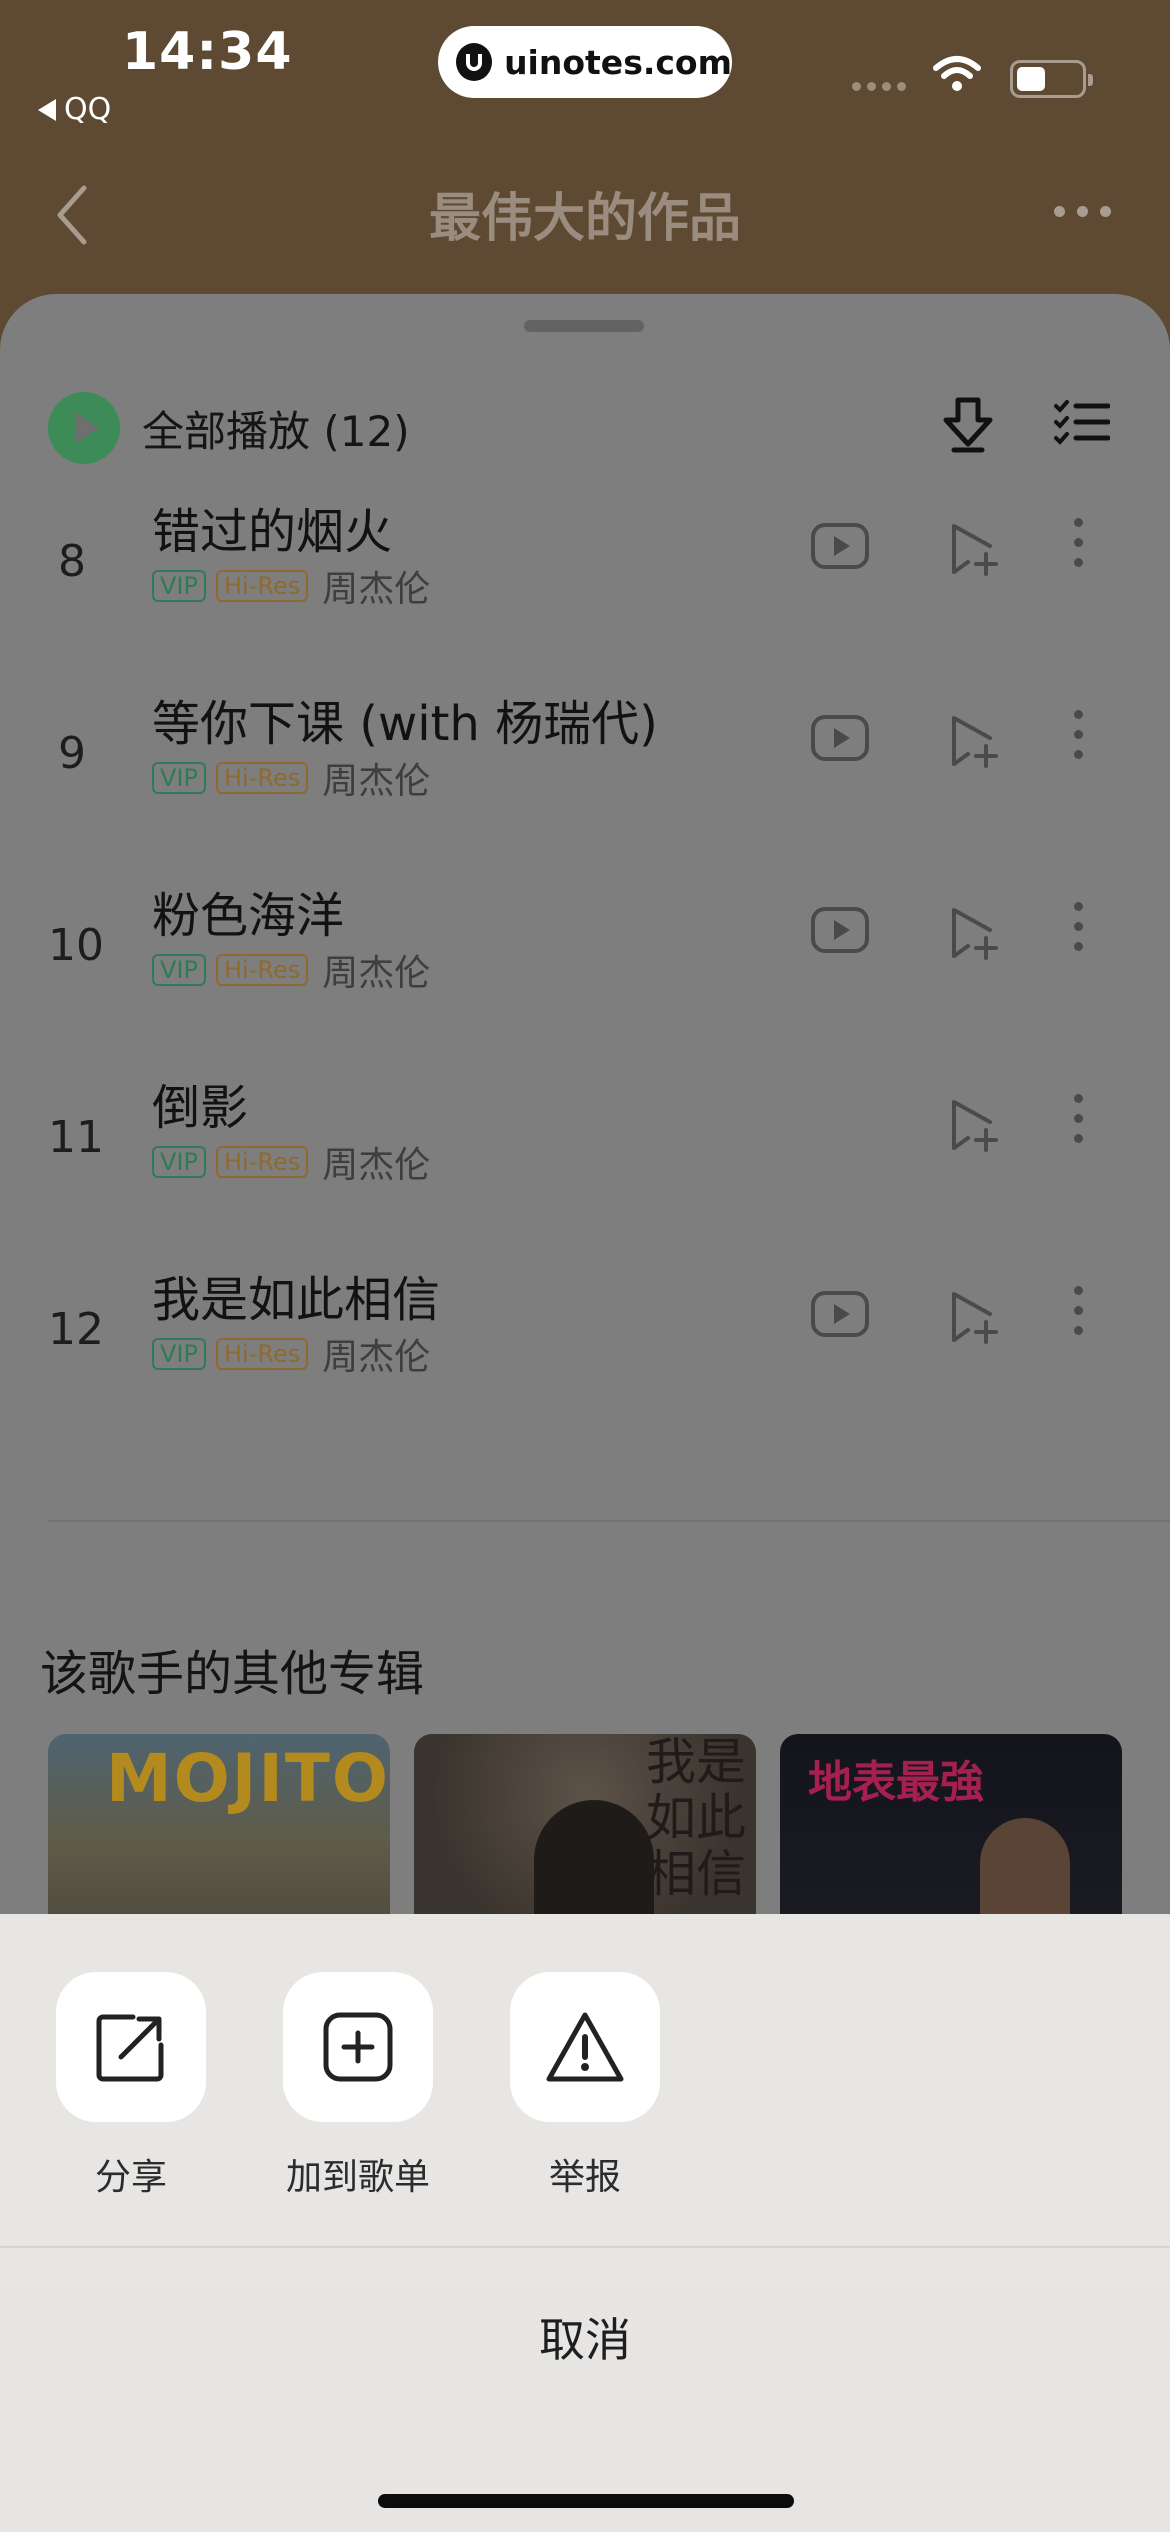 This screenshot has width=1170, height=2532. What do you see at coordinates (47, 109) in the screenshot?
I see `back-triangle-icon` at bounding box center [47, 109].